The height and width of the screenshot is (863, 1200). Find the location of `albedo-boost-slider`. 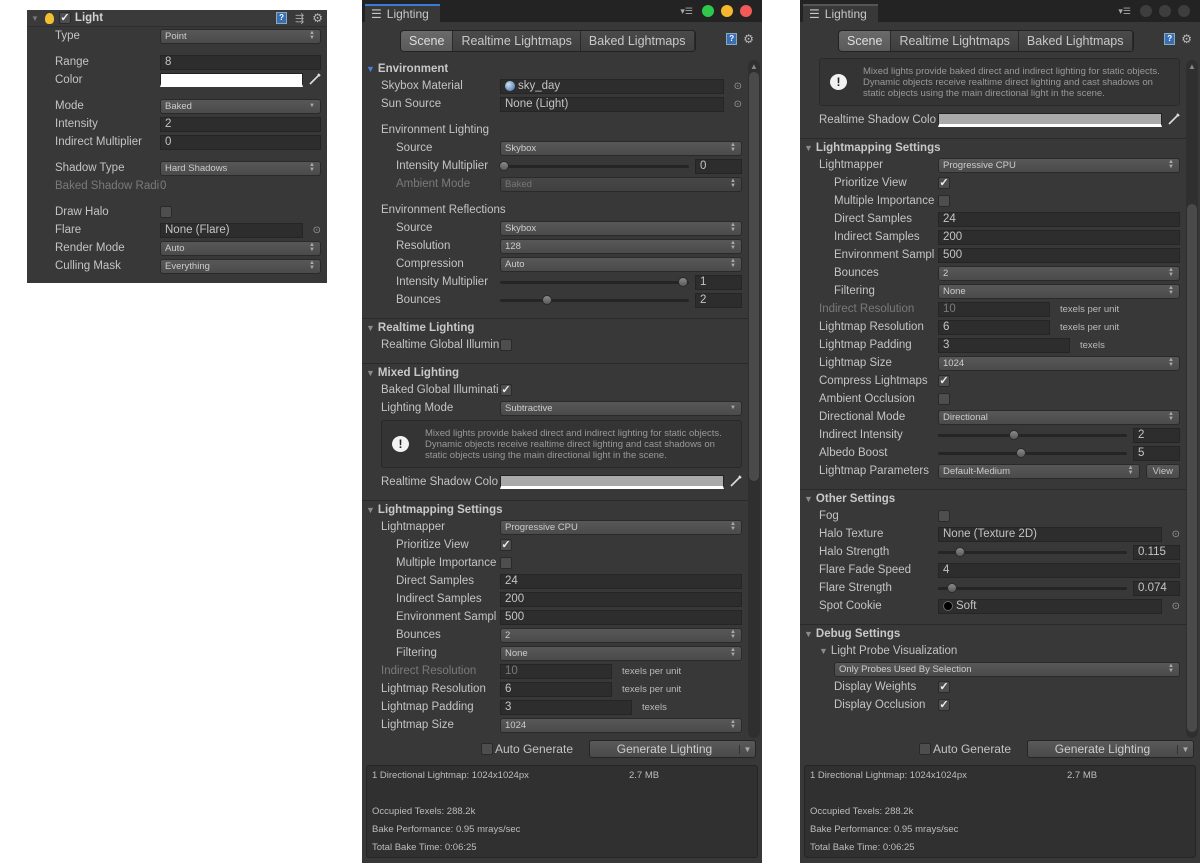

albedo-boost-slider is located at coordinates (1032, 453).